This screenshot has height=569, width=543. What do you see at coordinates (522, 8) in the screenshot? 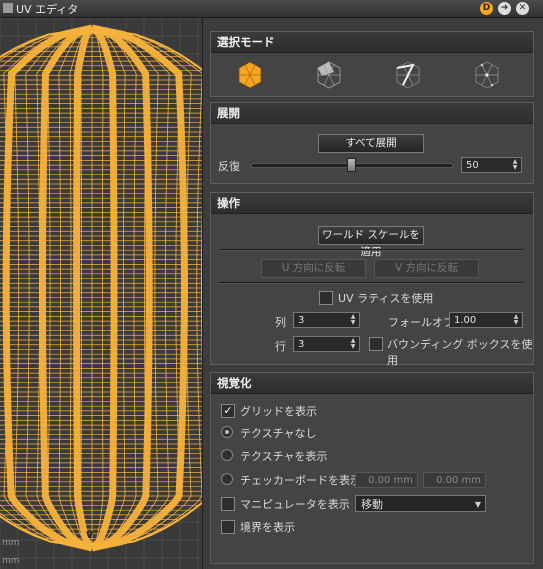
I see `close-icon: ✕` at bounding box center [522, 8].